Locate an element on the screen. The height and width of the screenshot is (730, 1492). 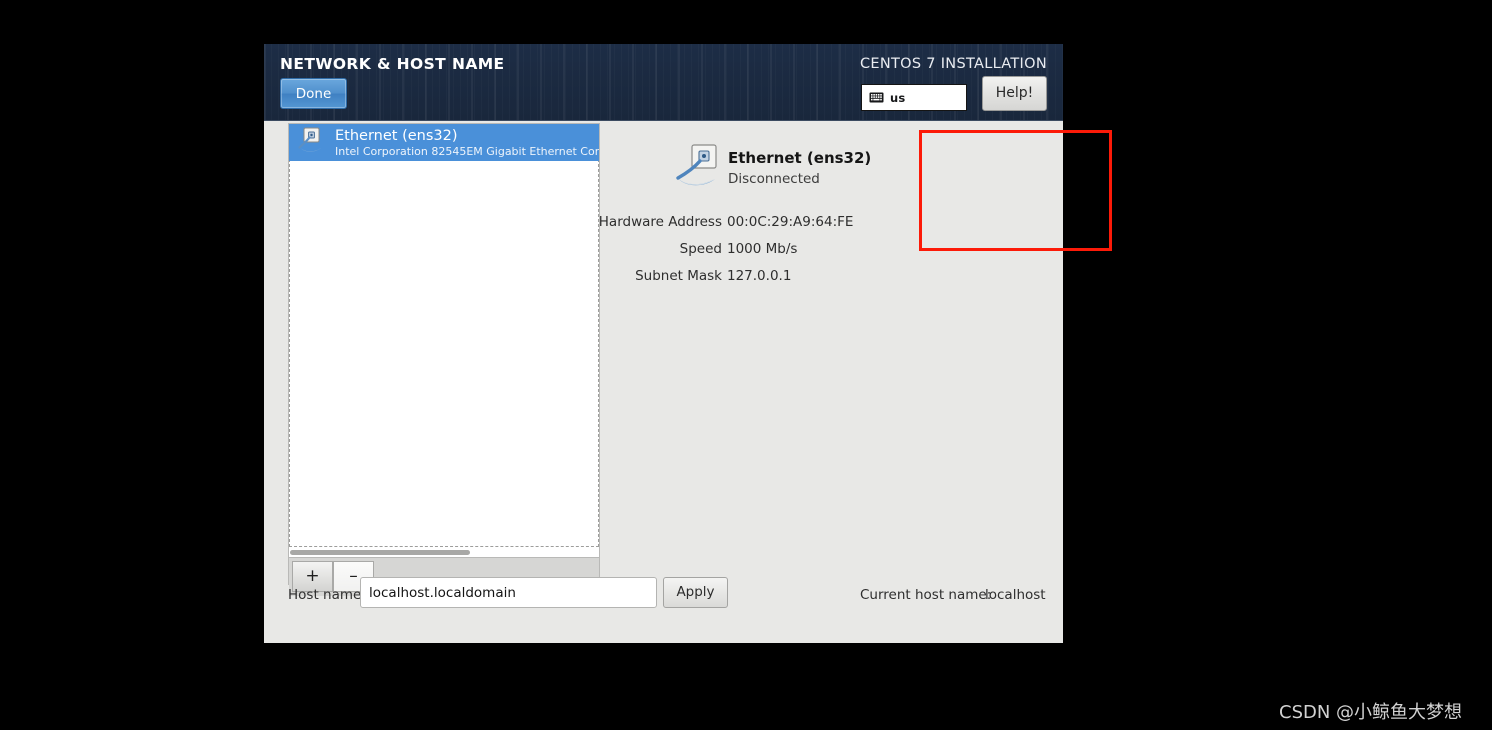
horizontal-scrollbar is located at coordinates (444, 552).